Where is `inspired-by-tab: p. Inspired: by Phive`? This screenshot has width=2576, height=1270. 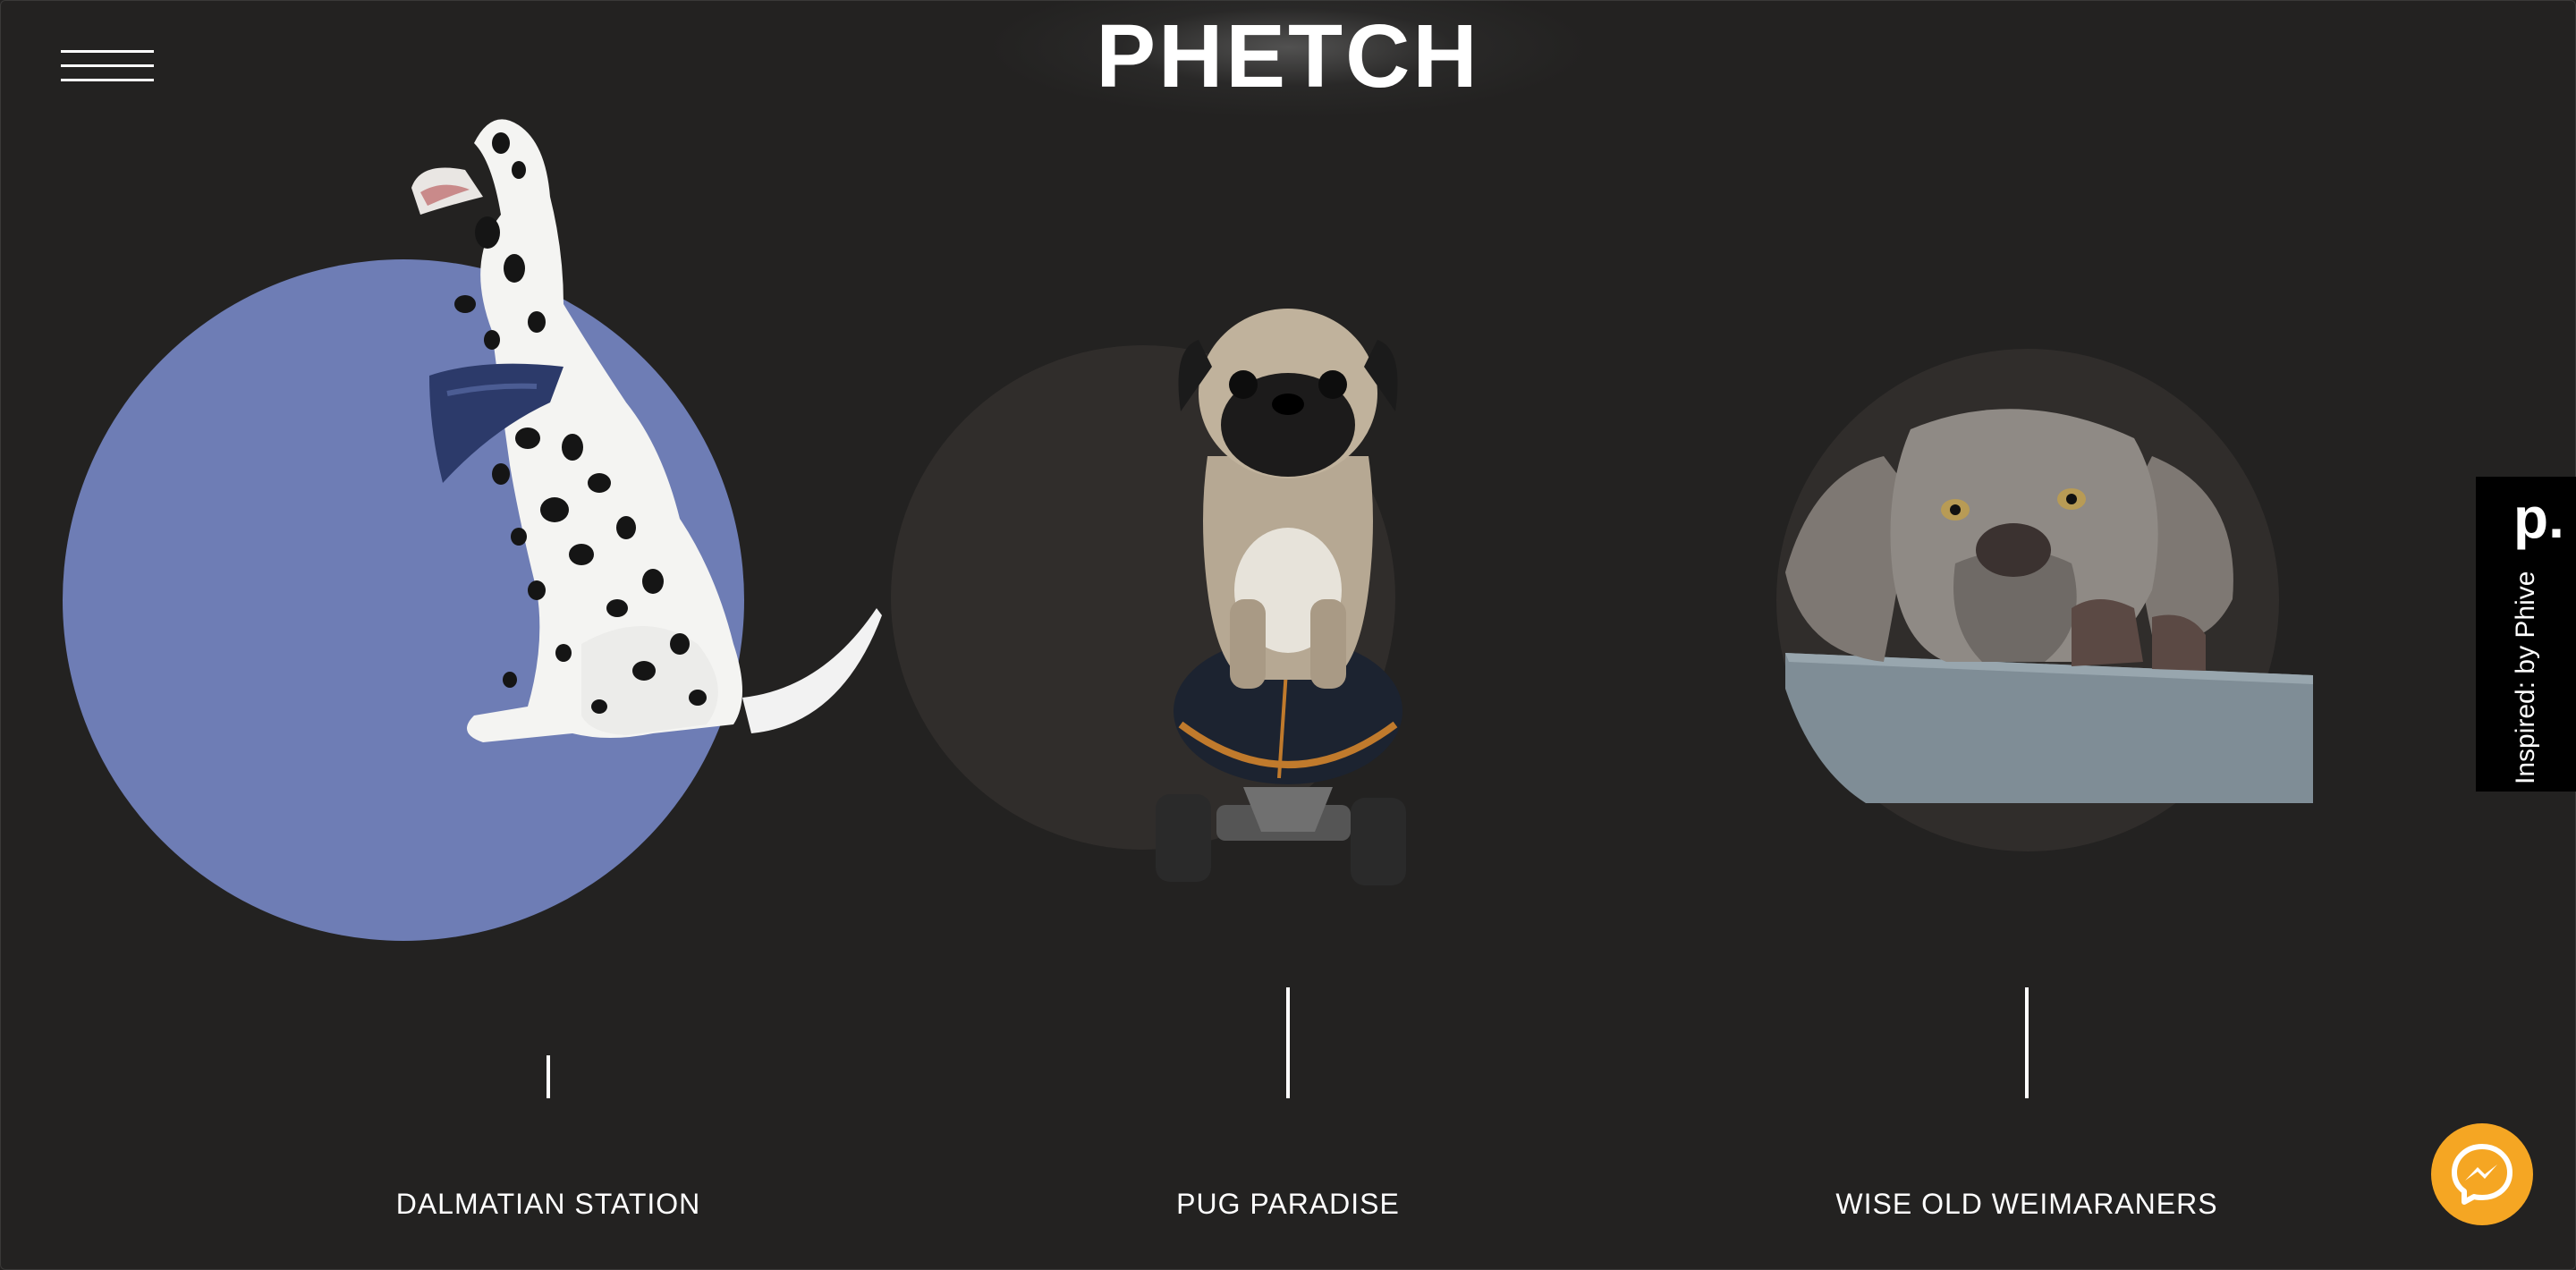
inspired-by-tab: p. Inspired: by Phive is located at coordinates (2526, 634).